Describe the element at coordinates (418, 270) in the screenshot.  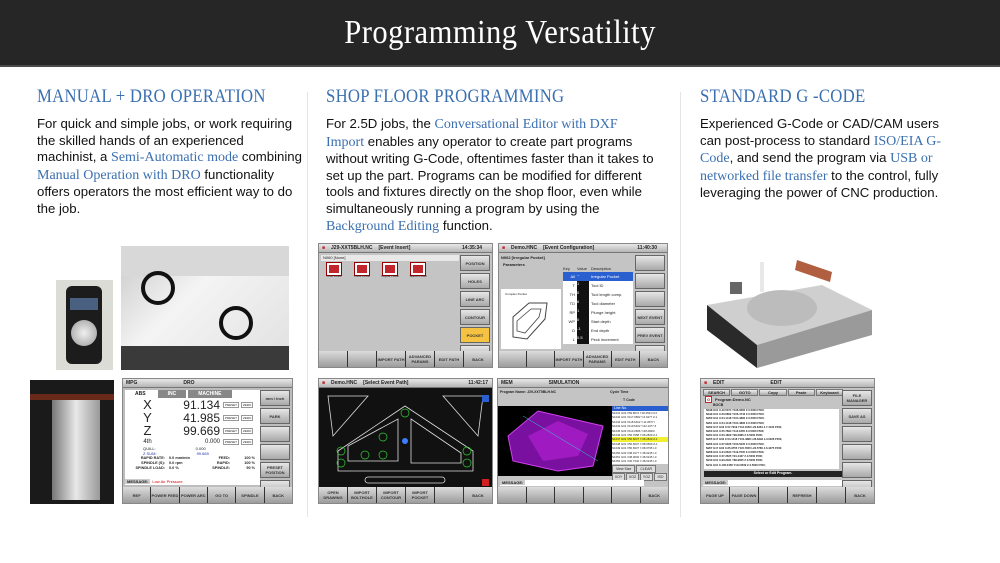
I see `pocket-type-icon: Tapered Pocket` at that location.